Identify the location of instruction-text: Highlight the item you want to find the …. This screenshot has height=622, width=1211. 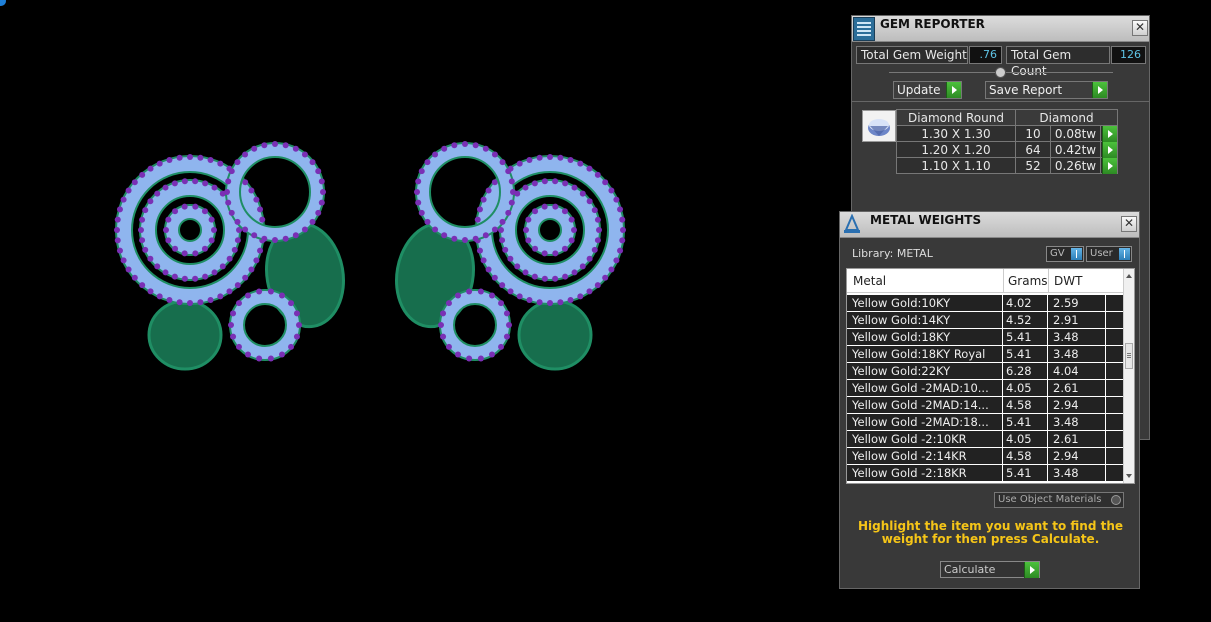
(990, 532).